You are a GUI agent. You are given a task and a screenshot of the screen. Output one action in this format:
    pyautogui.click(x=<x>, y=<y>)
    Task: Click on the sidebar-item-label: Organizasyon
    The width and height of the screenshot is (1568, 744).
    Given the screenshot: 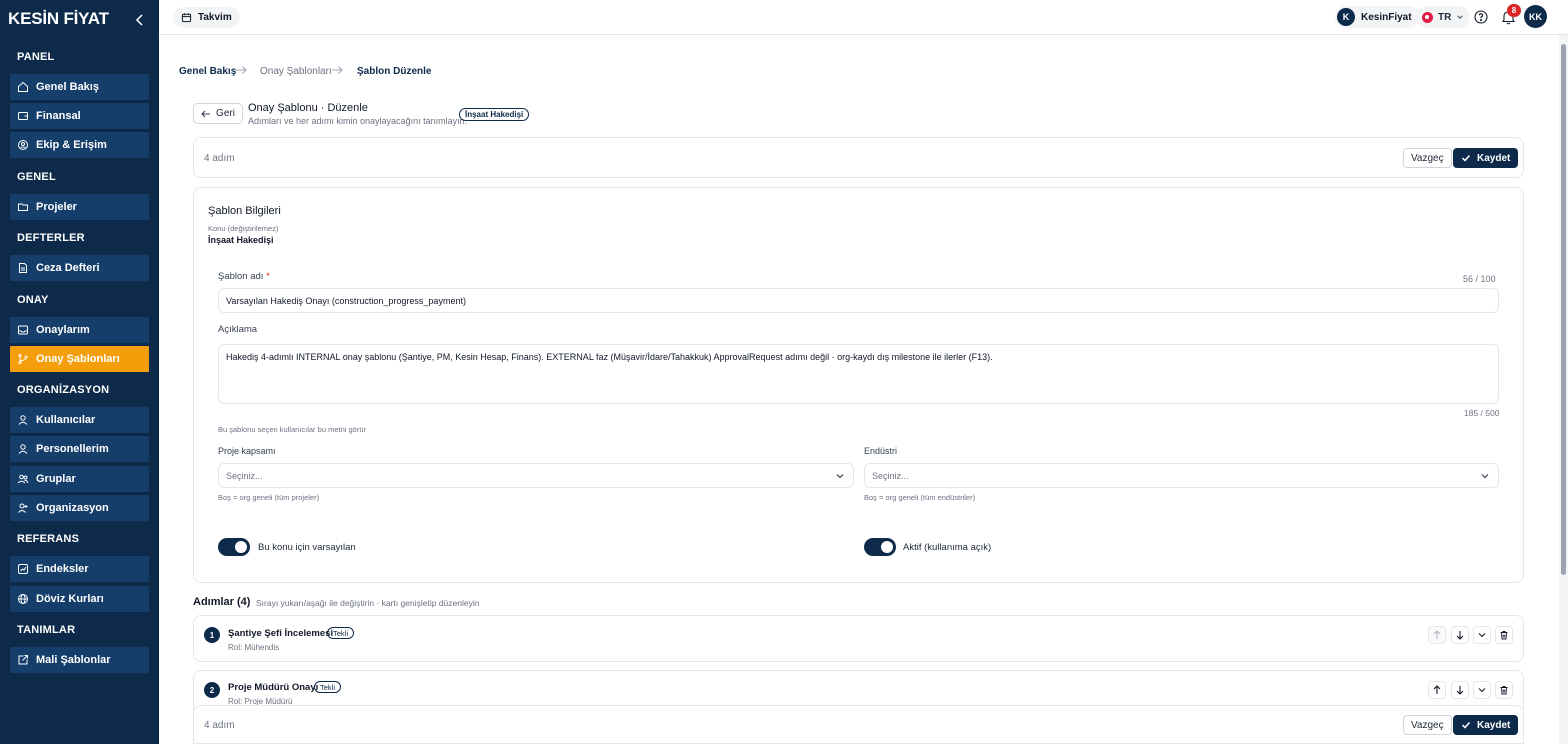 What is the action you would take?
    pyautogui.click(x=72, y=508)
    